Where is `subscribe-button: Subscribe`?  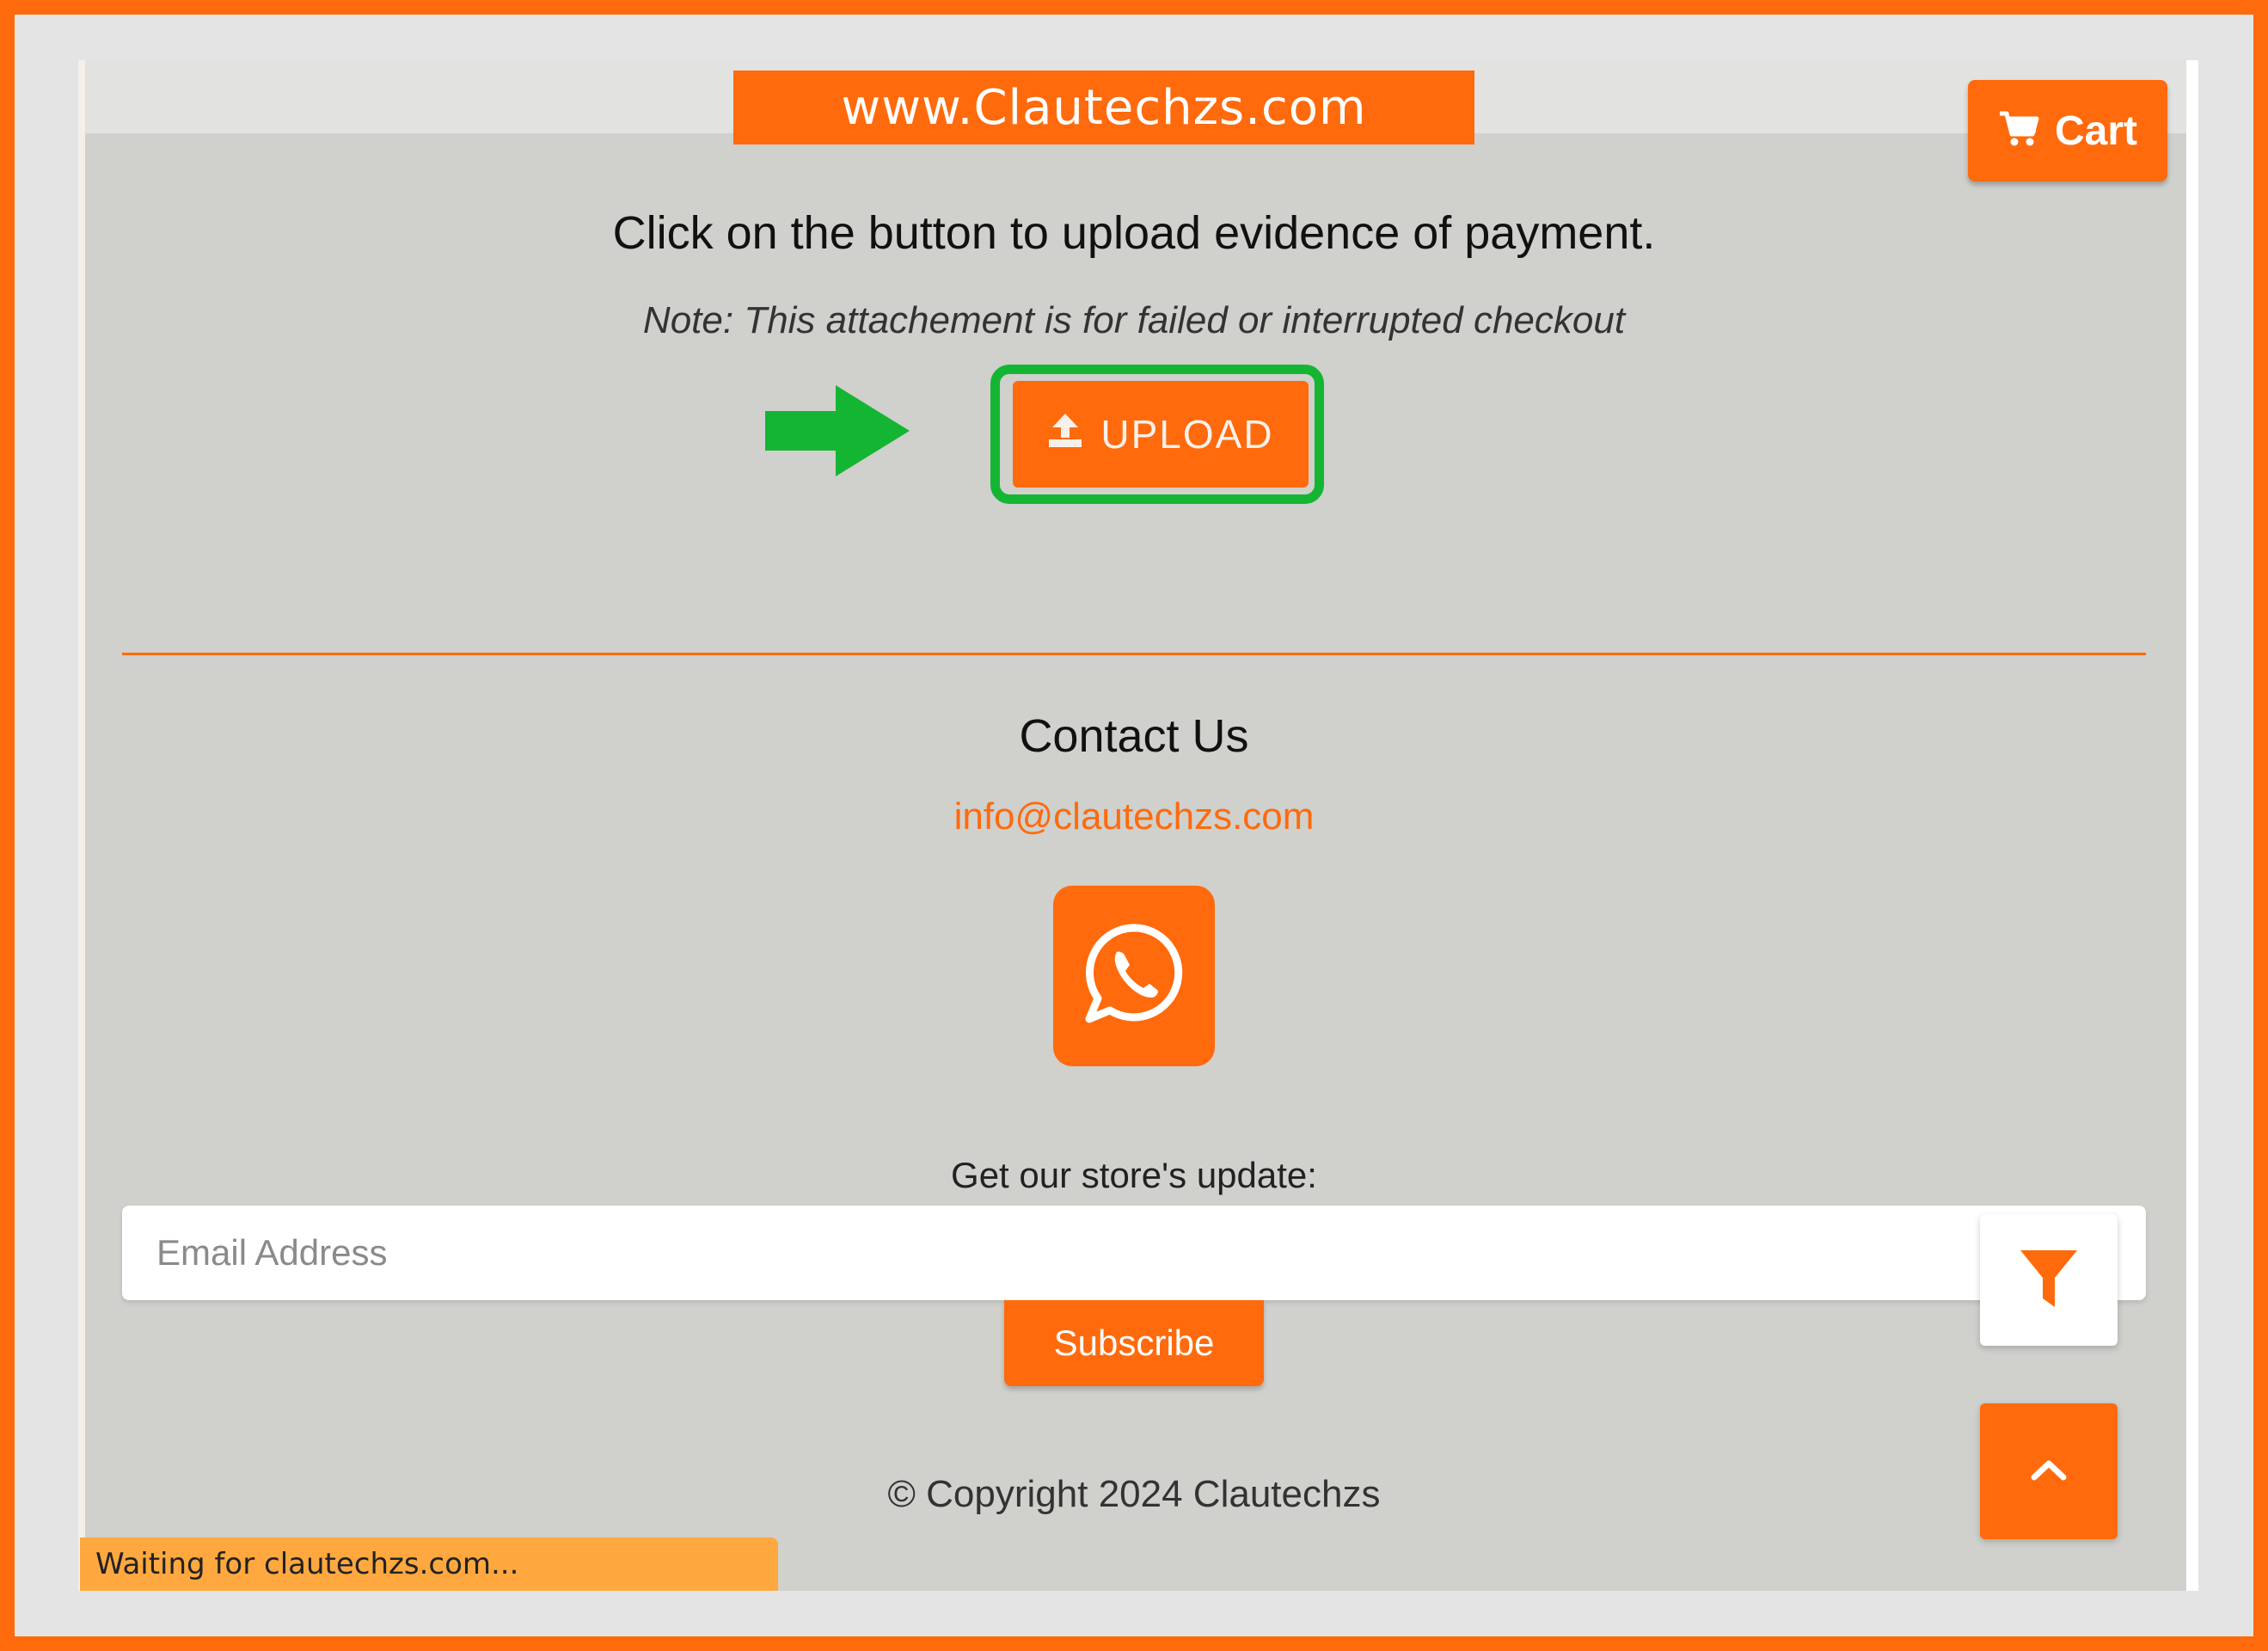
subscribe-button: Subscribe is located at coordinates (1134, 1343).